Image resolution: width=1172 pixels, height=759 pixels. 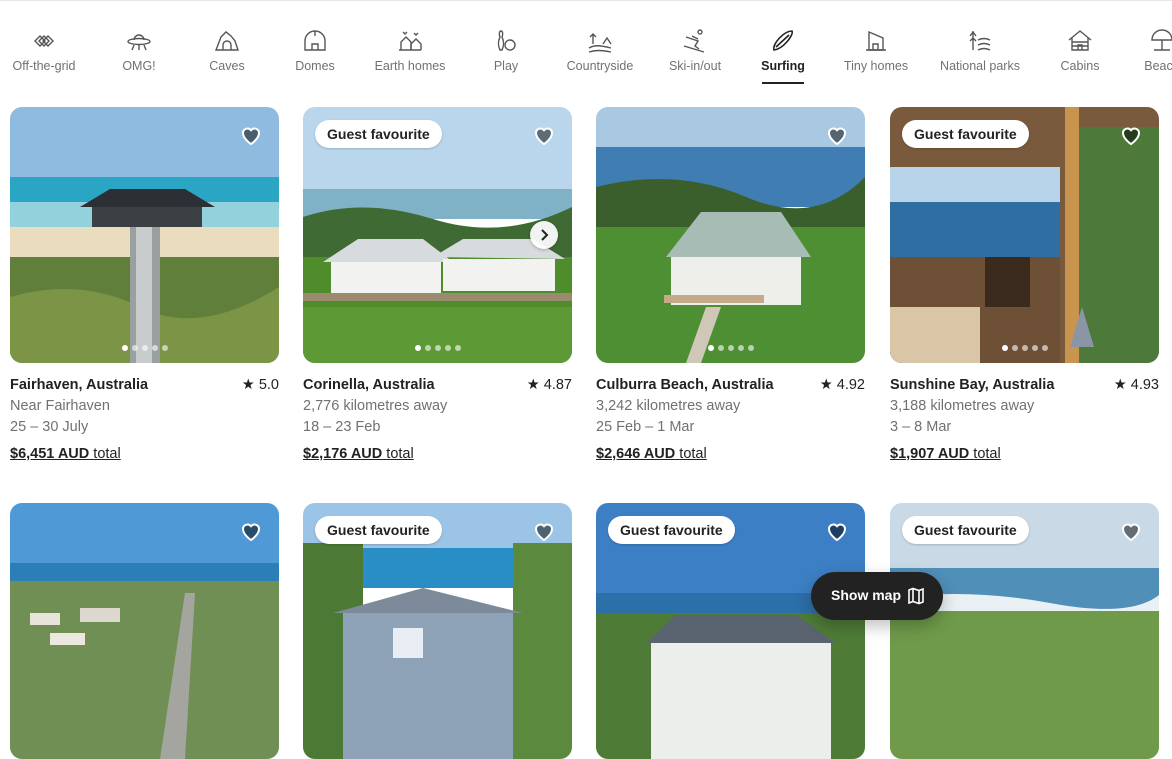 What do you see at coordinates (730, 454) in the screenshot?
I see `listing-price: $2,646 AUD total` at bounding box center [730, 454].